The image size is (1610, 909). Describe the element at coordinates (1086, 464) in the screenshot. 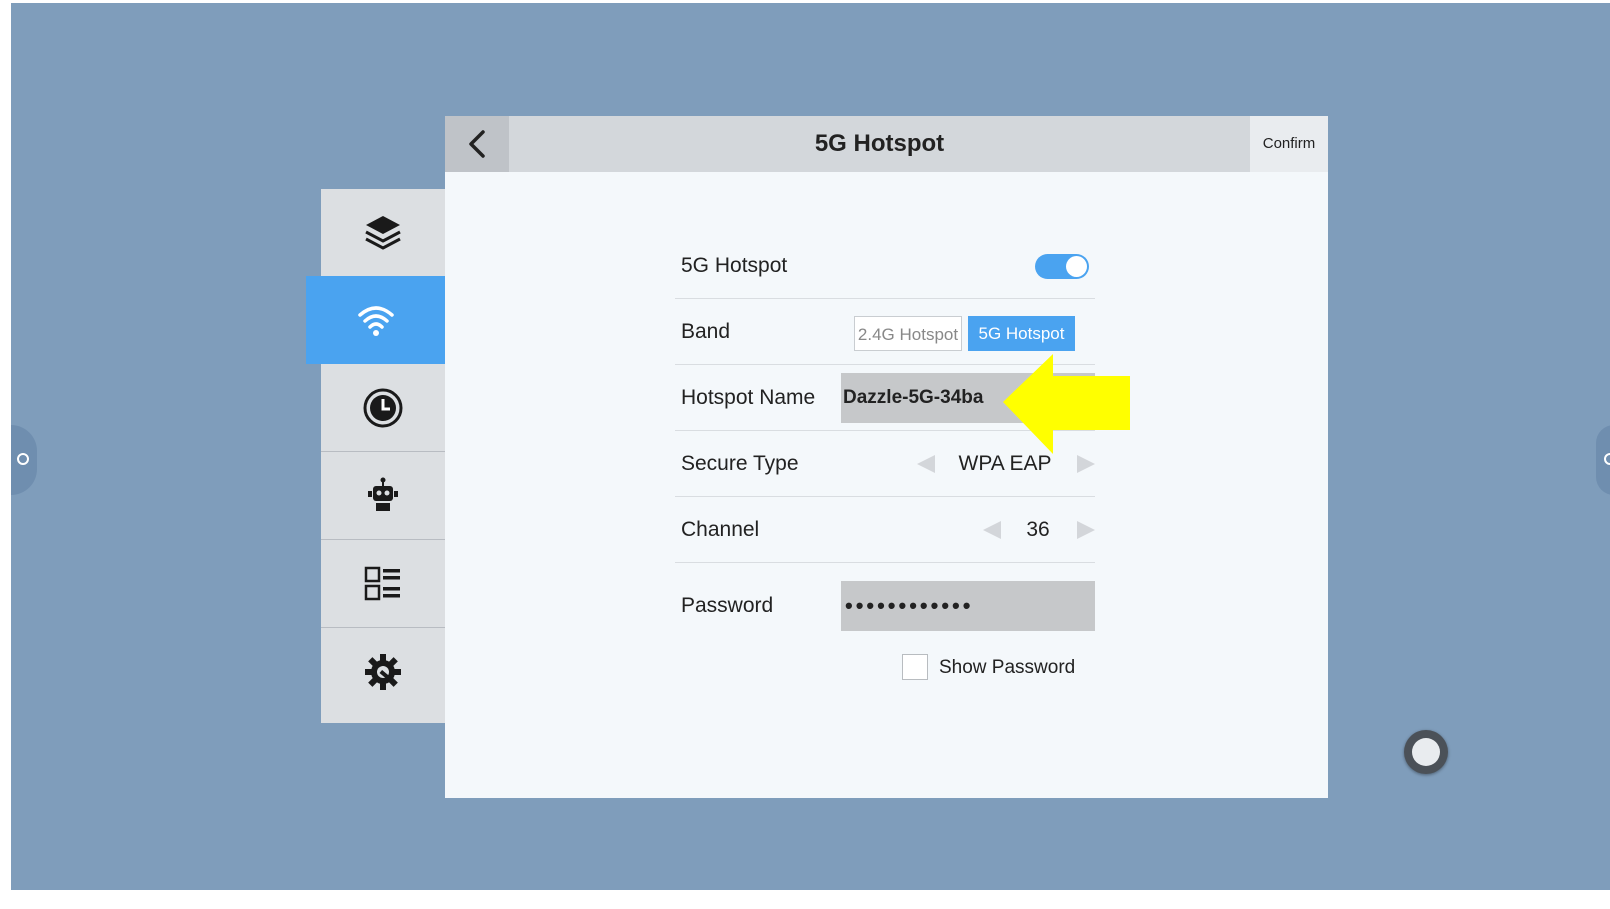

I see `secure-type-next-icon` at that location.